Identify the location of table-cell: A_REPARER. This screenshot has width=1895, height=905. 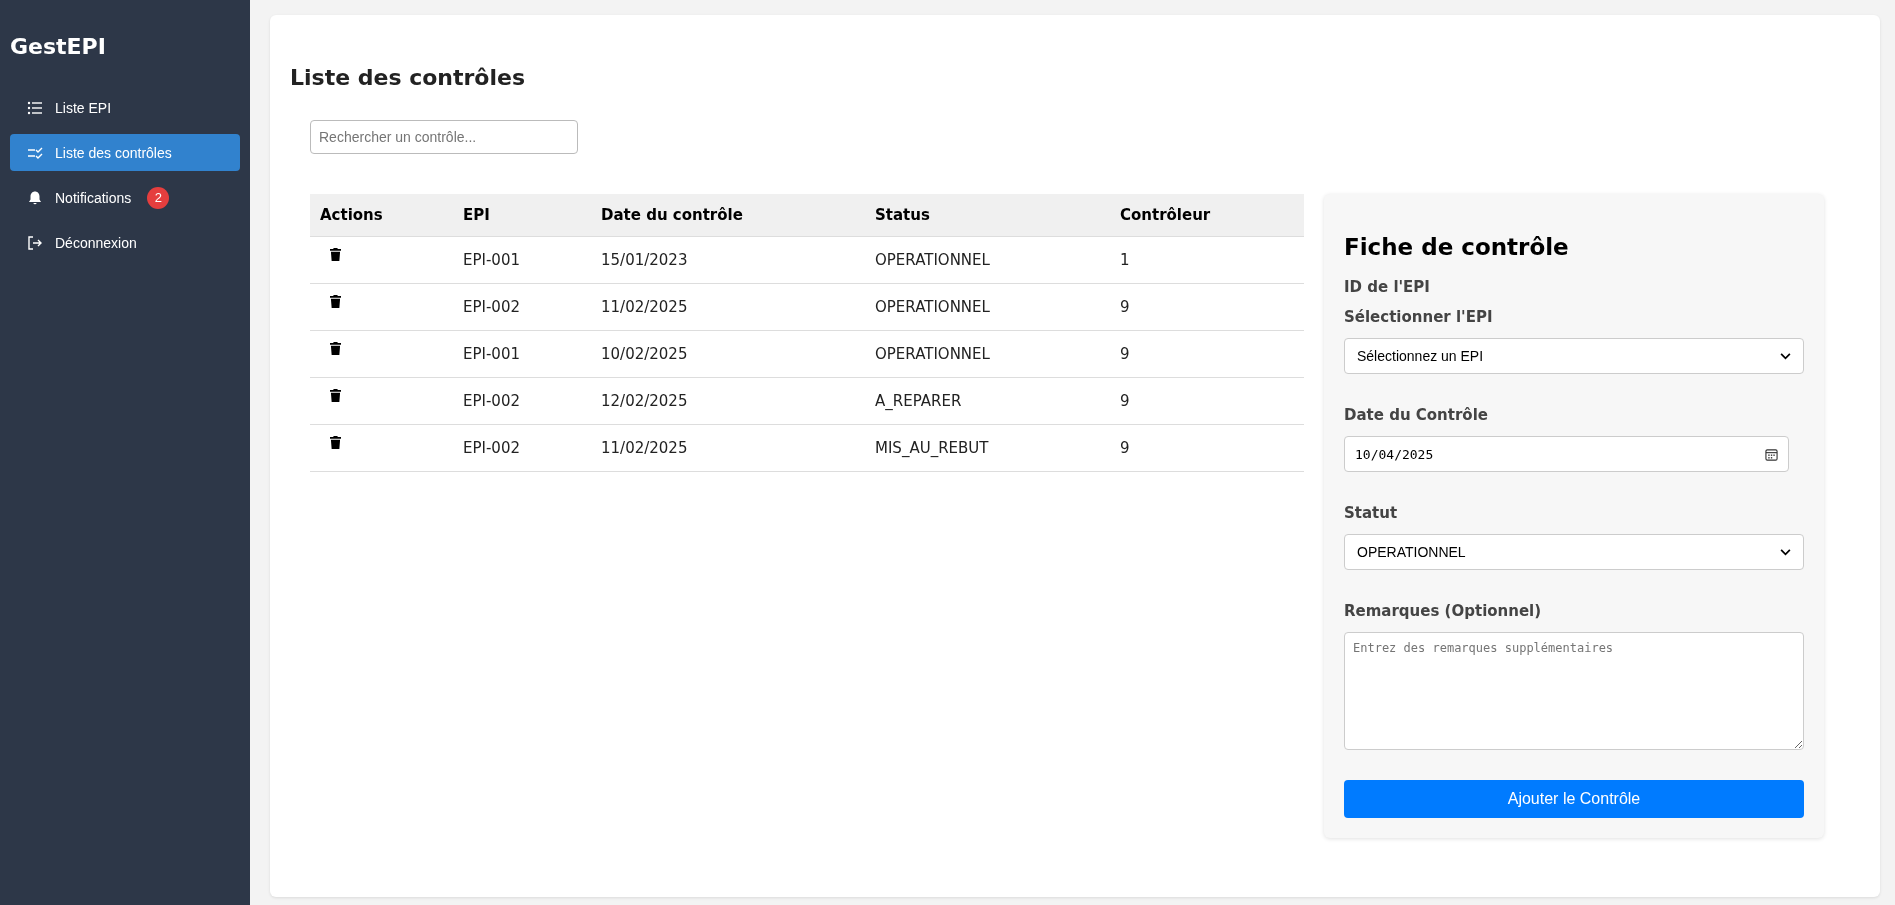
(987, 401).